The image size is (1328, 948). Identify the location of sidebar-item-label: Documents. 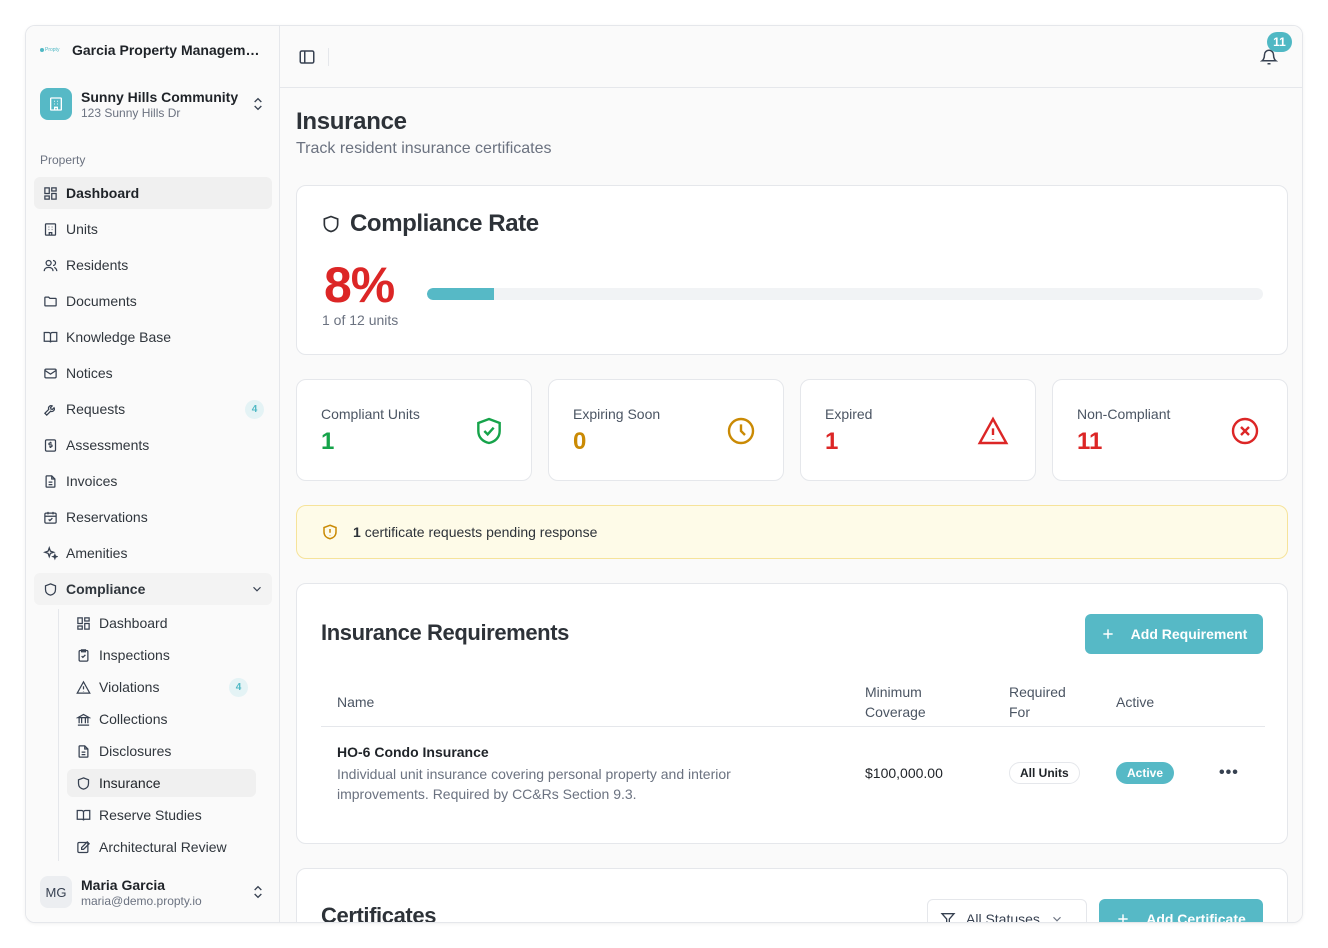
(101, 301).